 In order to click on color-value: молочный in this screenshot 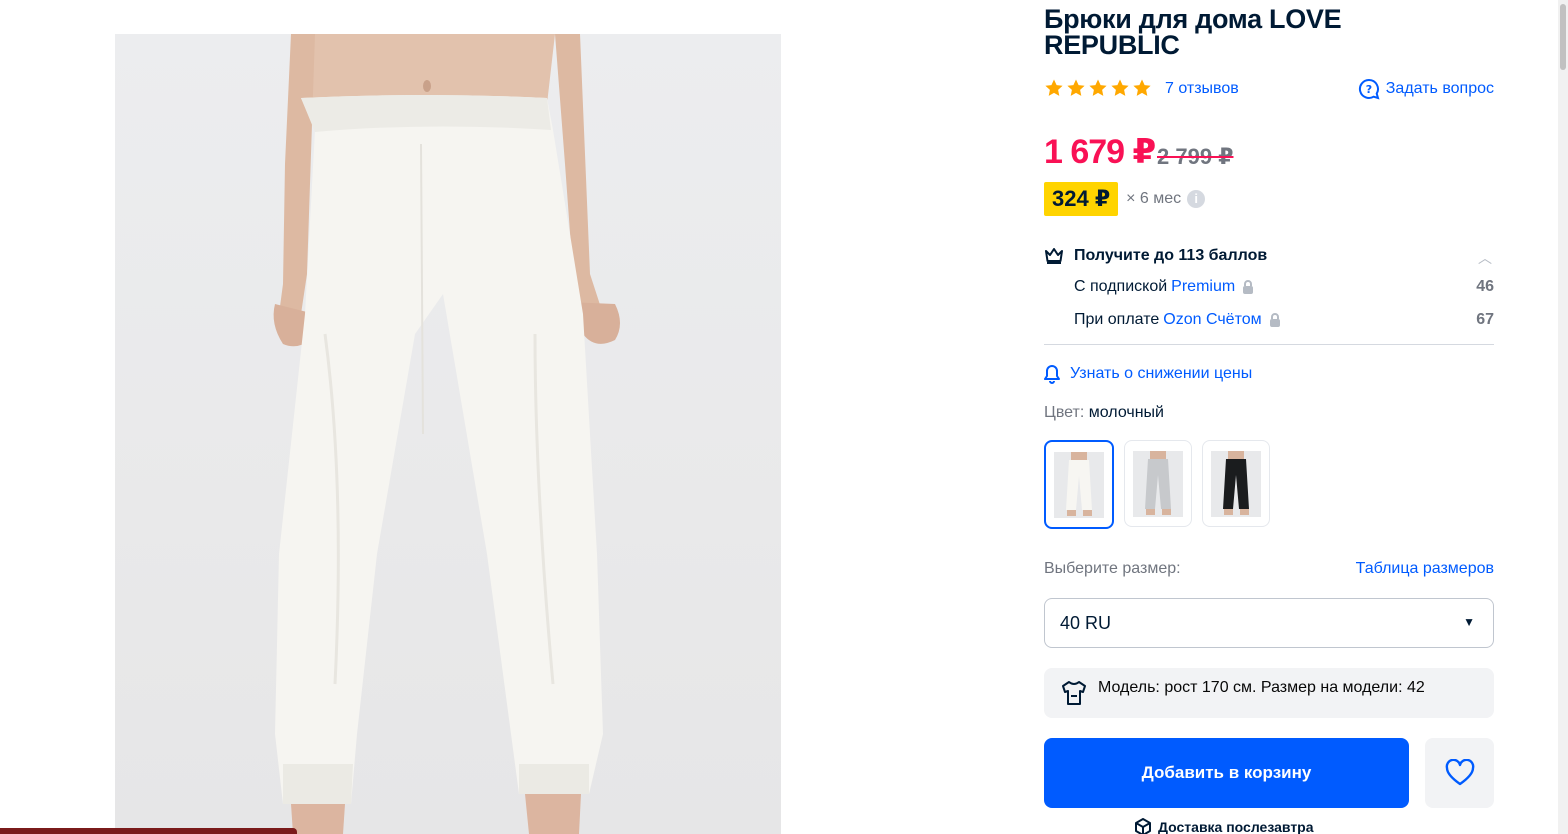, I will do `click(1126, 412)`.